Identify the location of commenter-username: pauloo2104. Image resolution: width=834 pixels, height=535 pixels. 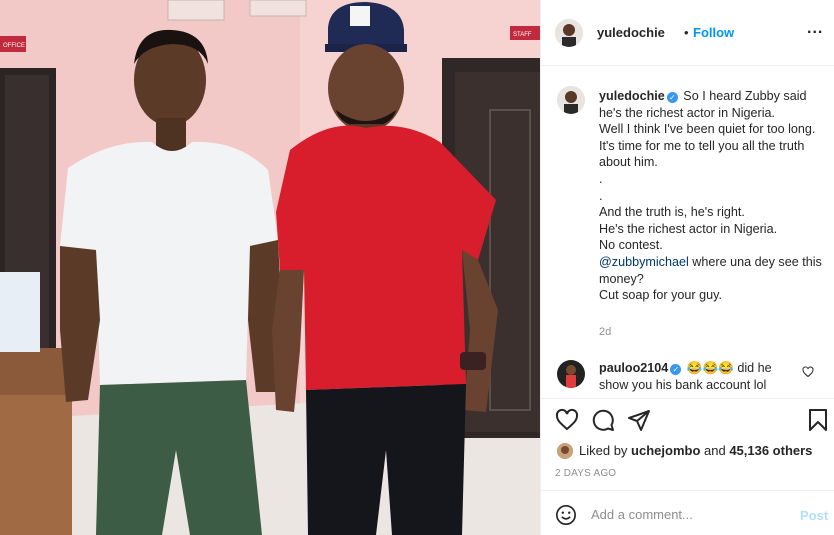
(633, 368).